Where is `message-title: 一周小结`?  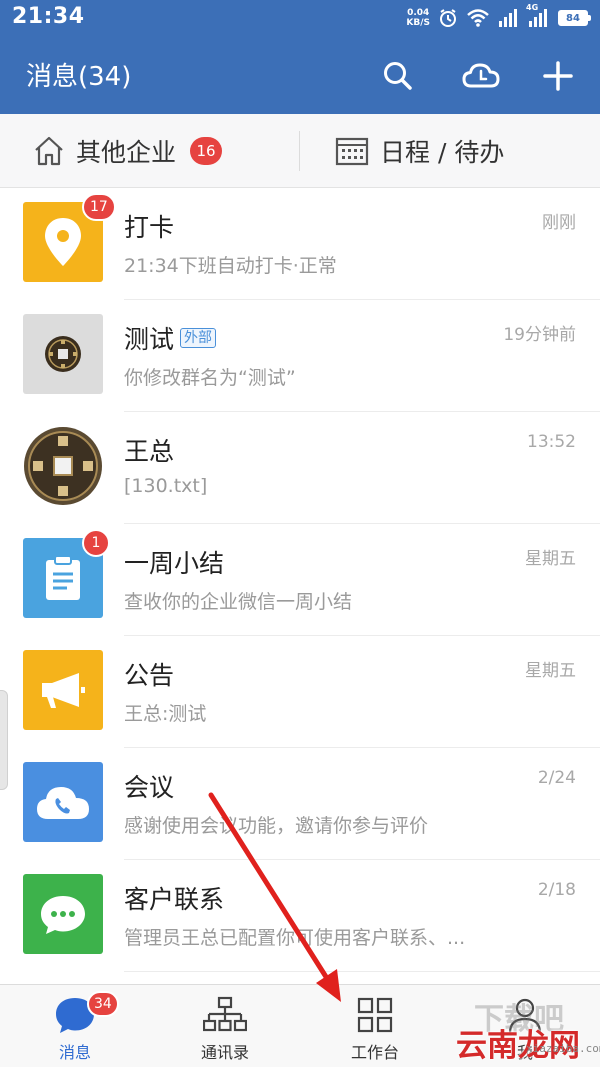 message-title: 一周小结 is located at coordinates (174, 563).